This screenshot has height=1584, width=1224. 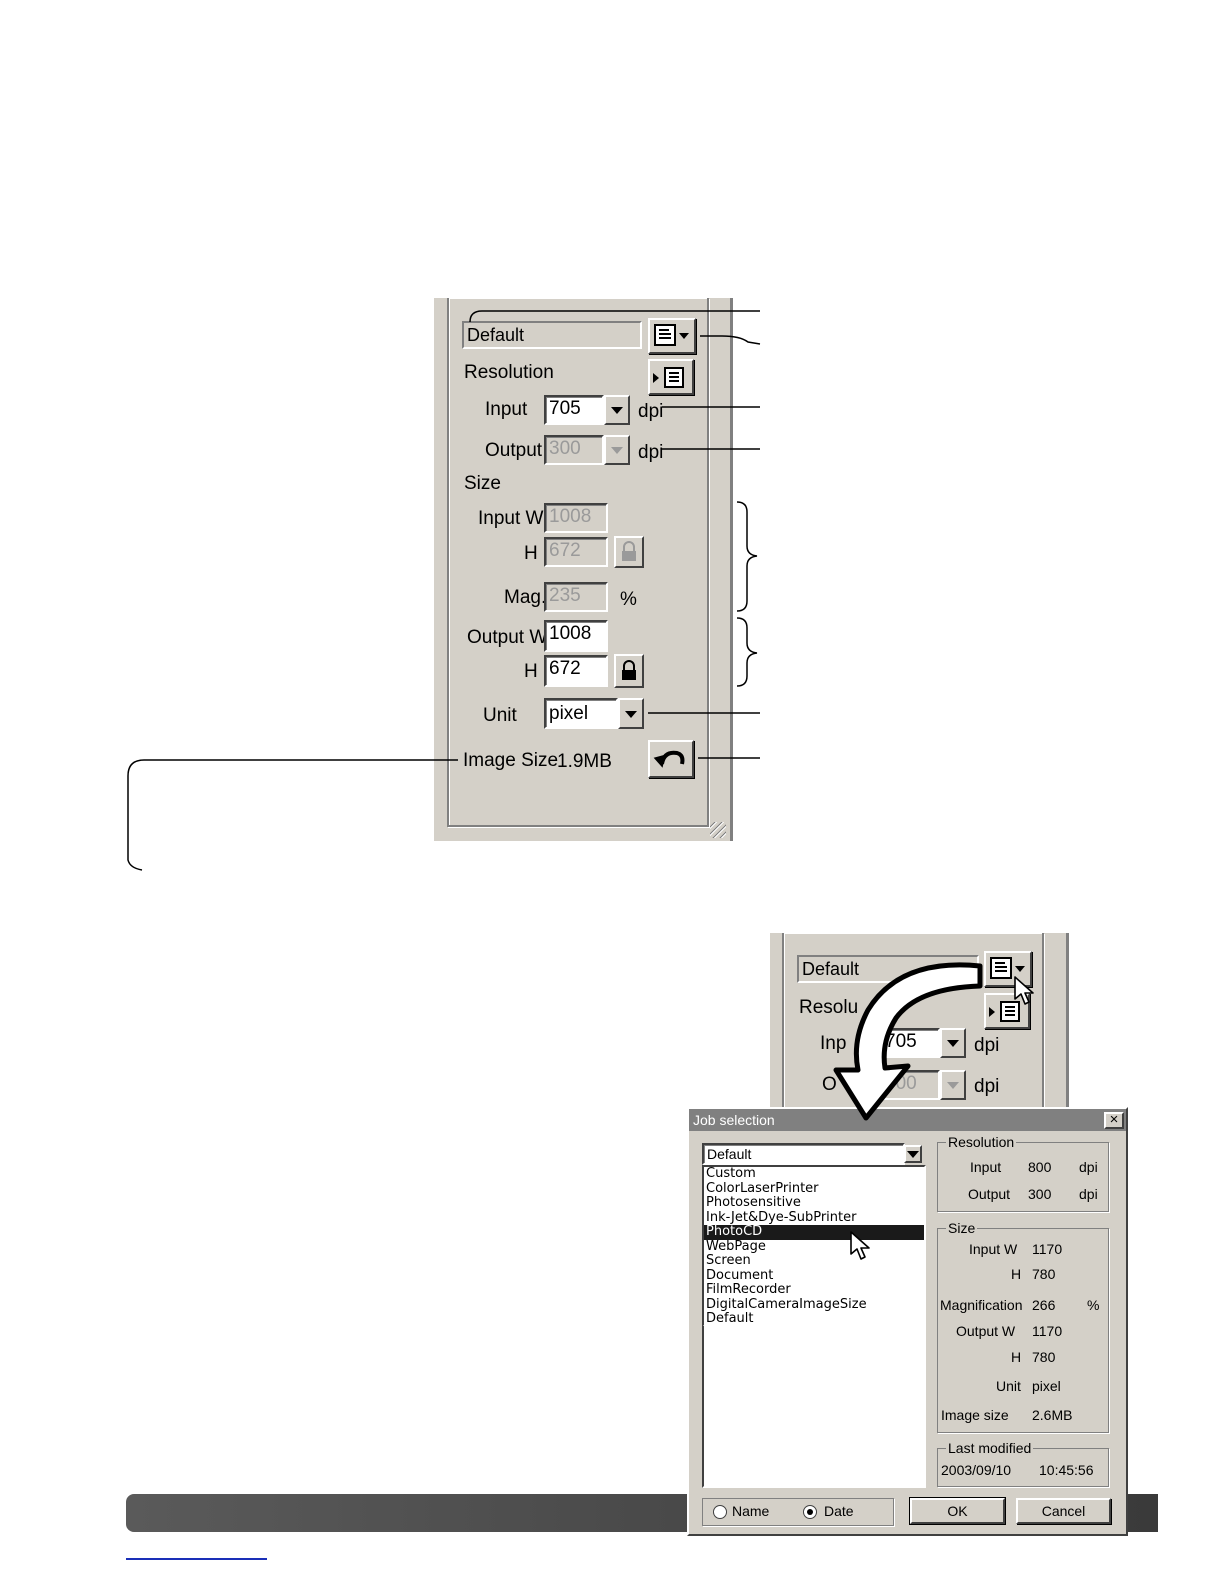 I want to click on image-size-label: Image size, so click(x=975, y=1415).